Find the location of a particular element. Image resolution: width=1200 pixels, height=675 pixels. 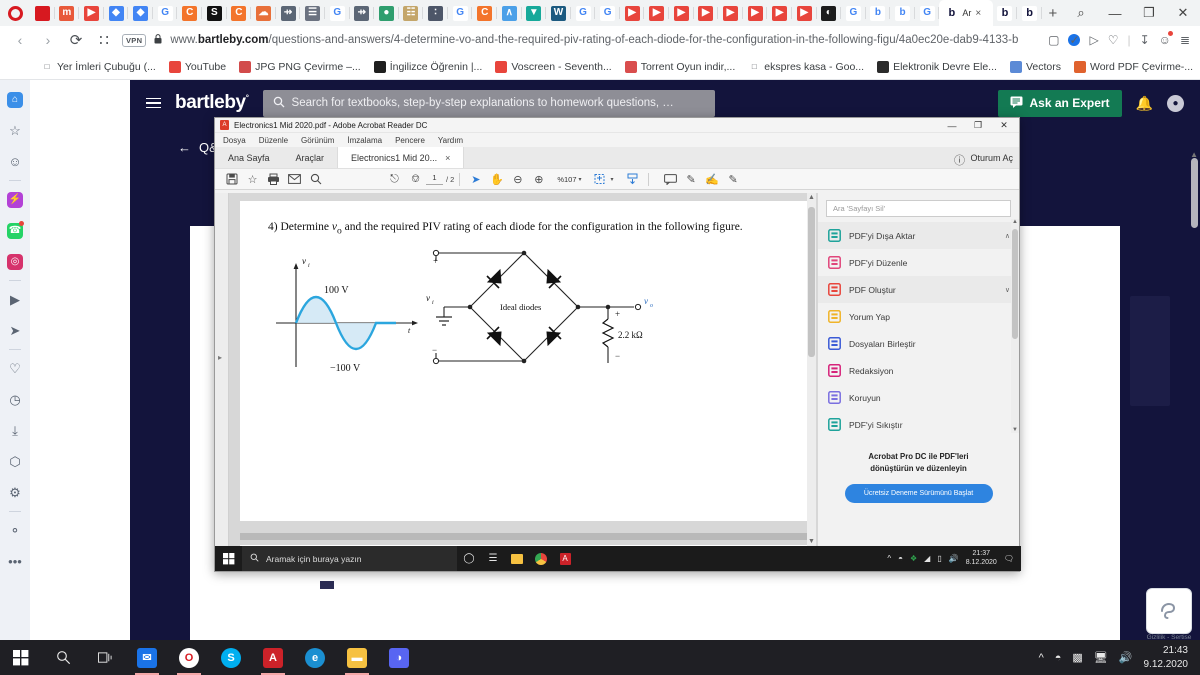

browser-tab: ∶ is located at coordinates (435, 13).